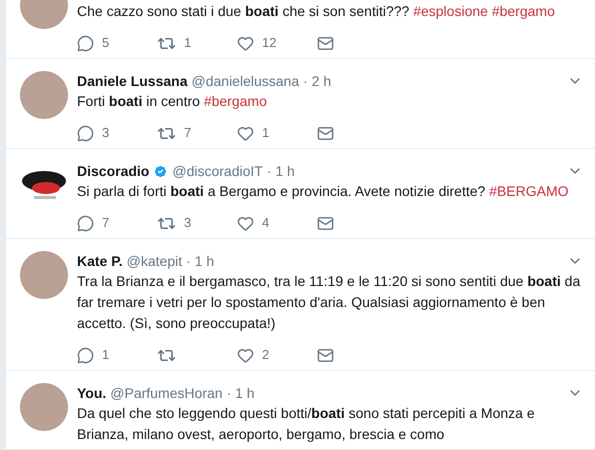  What do you see at coordinates (154, 261) in the screenshot?
I see `author-handle: @katepit` at bounding box center [154, 261].